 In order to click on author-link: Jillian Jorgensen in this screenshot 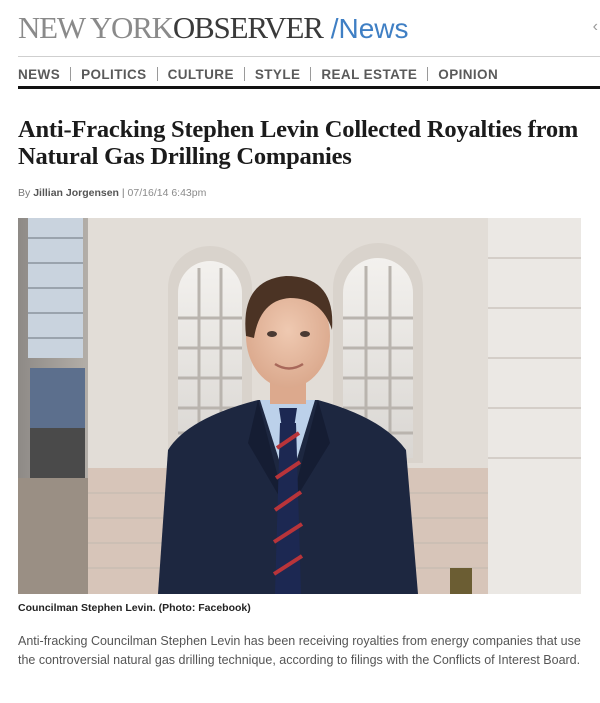, I will do `click(76, 193)`.